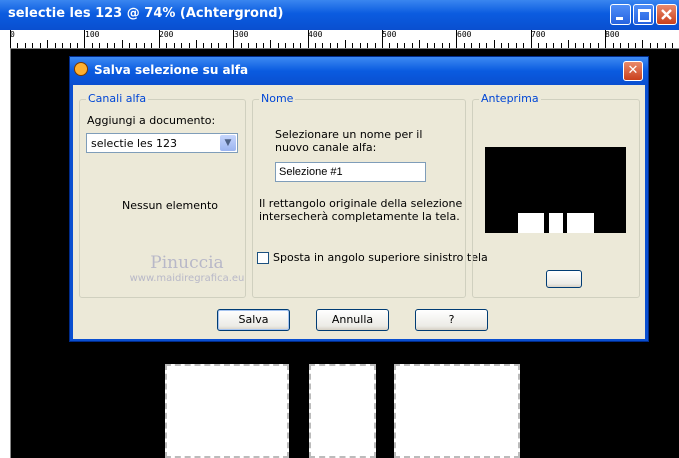 Image resolution: width=679 pixels, height=458 pixels. I want to click on empty-list-text: Nessun elemento, so click(170, 205).